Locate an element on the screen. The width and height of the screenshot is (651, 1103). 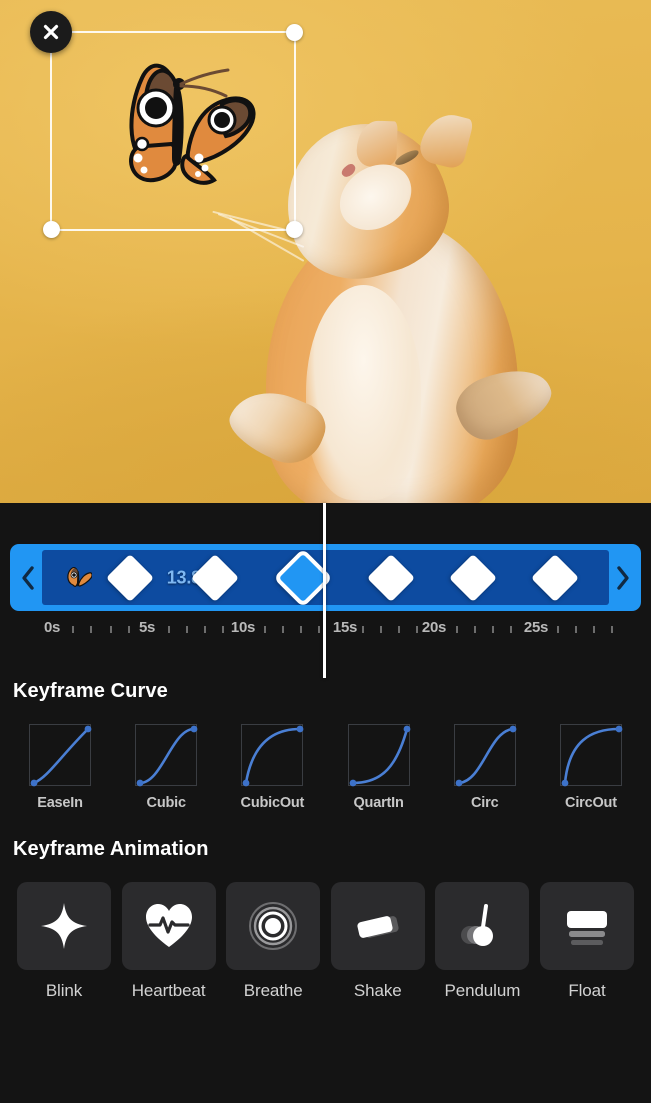
resize-handle-top-right is located at coordinates (294, 32).